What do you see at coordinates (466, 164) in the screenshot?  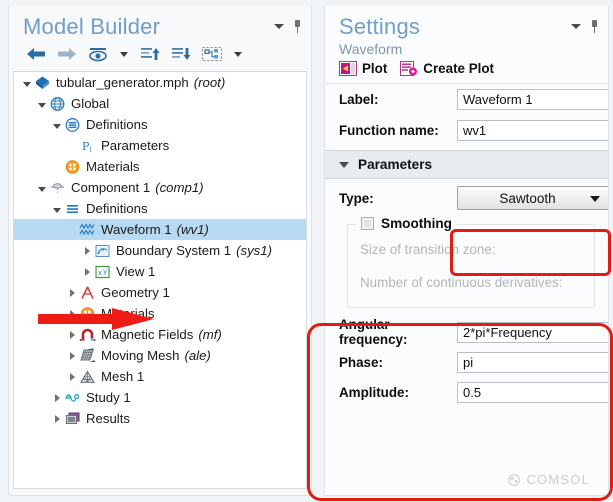 I see `parameters-section-header: Parameters` at bounding box center [466, 164].